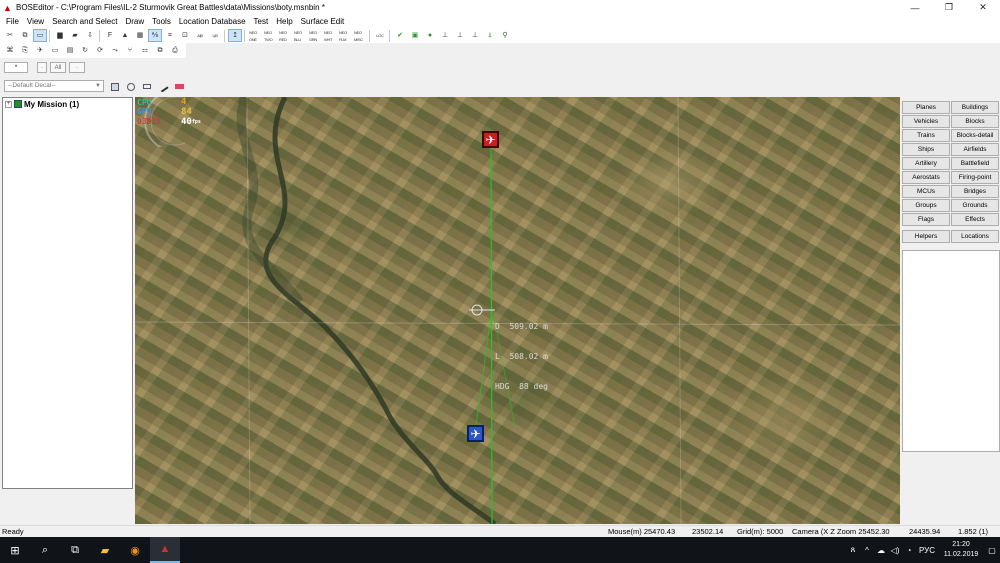 The width and height of the screenshot is (1000, 563). What do you see at coordinates (67, 104) in the screenshot?
I see `tree-item-my-mission: + My Mission (1)` at bounding box center [67, 104].